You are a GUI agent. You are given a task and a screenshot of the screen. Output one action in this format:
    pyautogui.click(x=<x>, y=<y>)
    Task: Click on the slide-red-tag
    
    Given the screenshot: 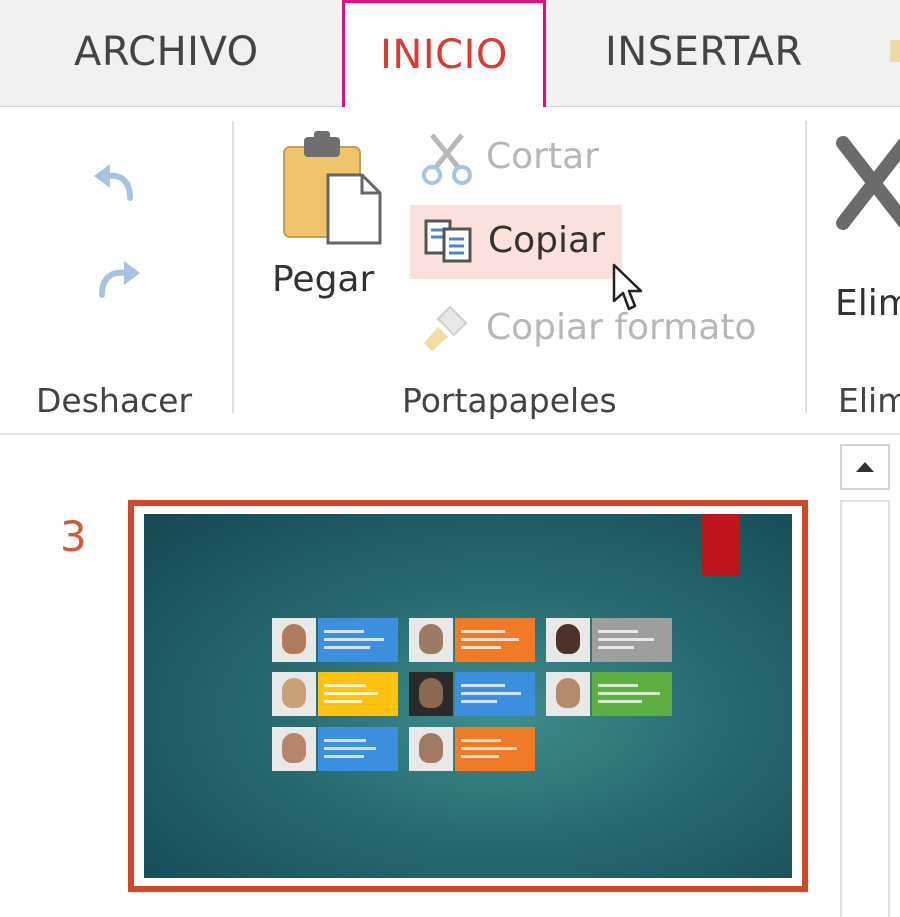 What is the action you would take?
    pyautogui.click(x=721, y=545)
    